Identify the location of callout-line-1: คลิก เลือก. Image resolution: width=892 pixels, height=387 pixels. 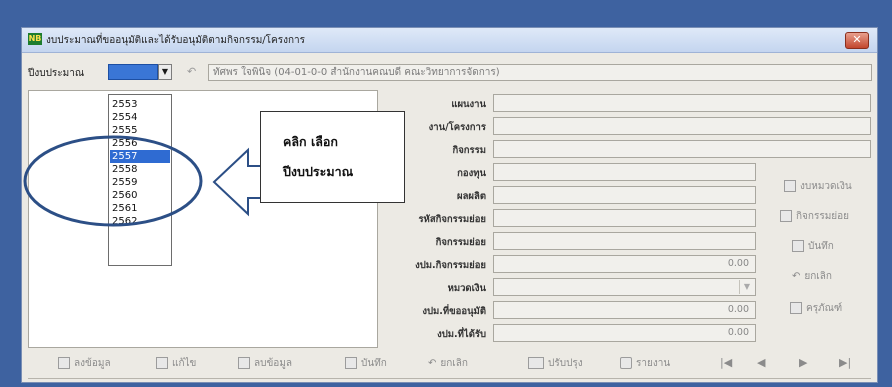
(310, 141).